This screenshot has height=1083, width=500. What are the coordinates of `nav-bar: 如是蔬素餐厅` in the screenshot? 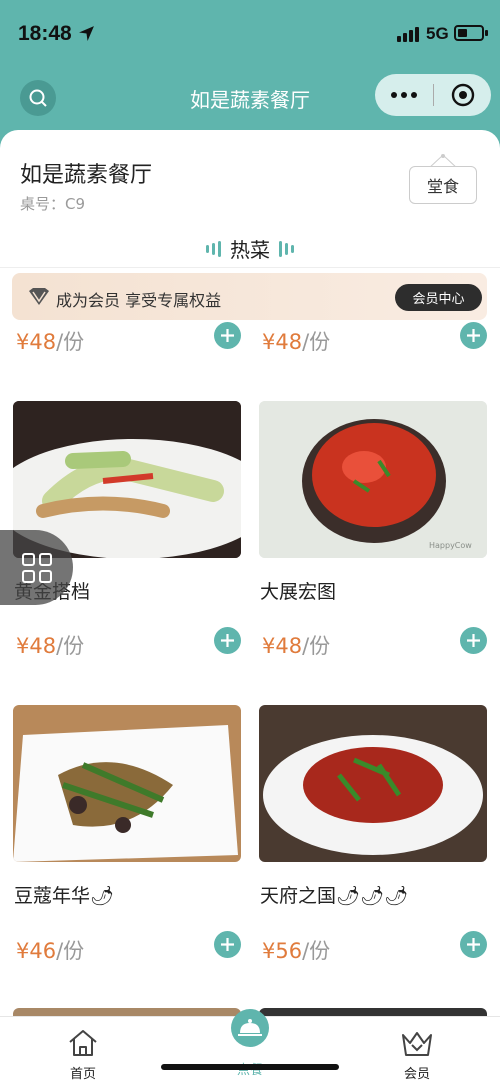 It's located at (250, 98).